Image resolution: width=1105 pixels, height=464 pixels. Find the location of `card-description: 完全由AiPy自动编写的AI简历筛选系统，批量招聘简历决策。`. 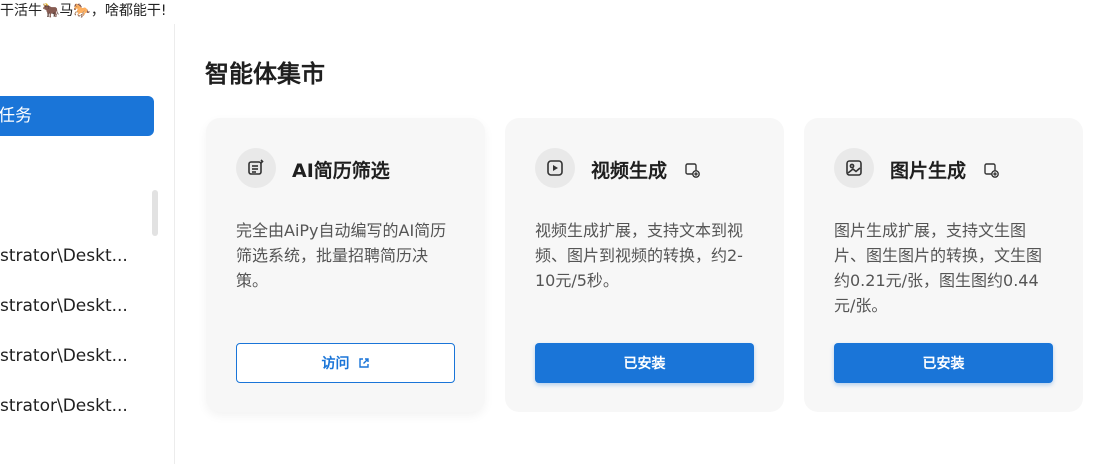

card-description: 完全由AiPy自动编写的AI简历筛选系统，批量招聘简历决策。 is located at coordinates (341, 255).